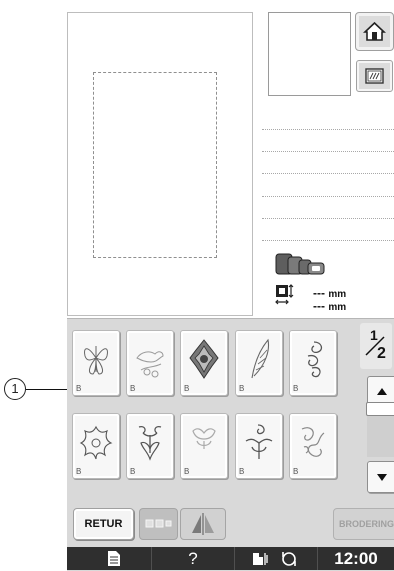  I want to click on page-fraction-slash, so click(375, 346).